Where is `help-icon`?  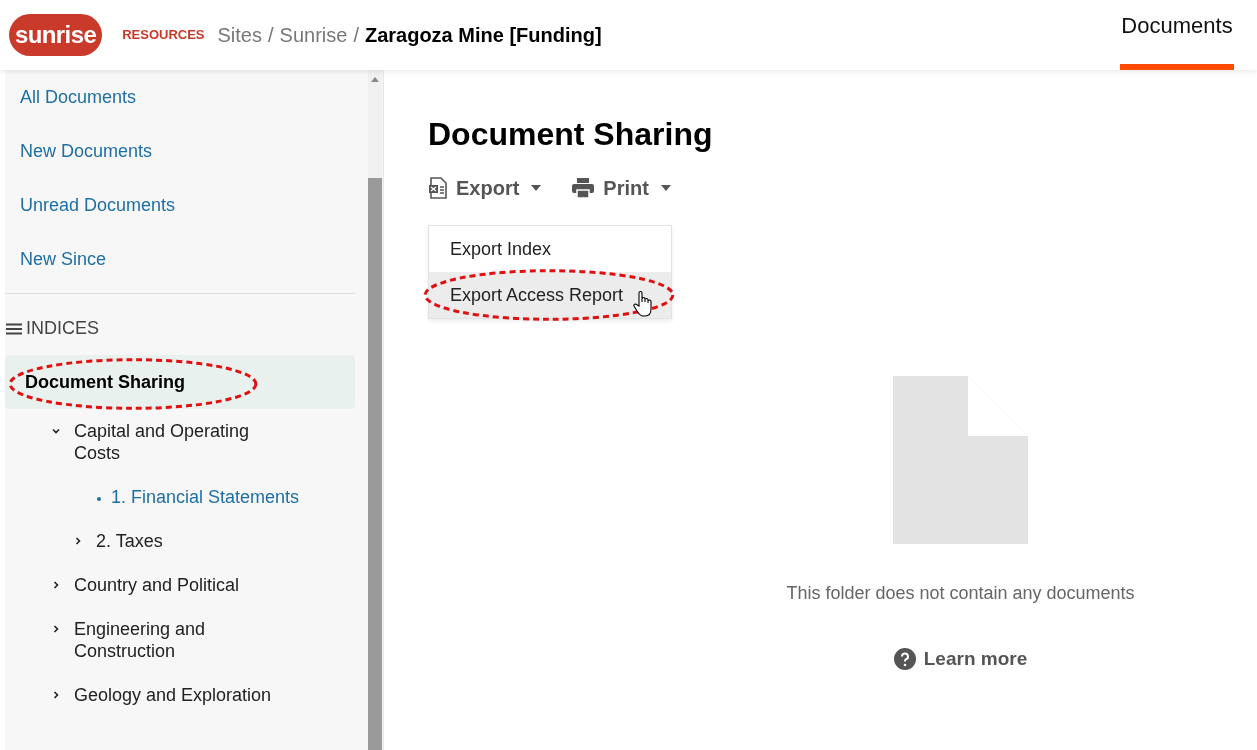 help-icon is located at coordinates (904, 659).